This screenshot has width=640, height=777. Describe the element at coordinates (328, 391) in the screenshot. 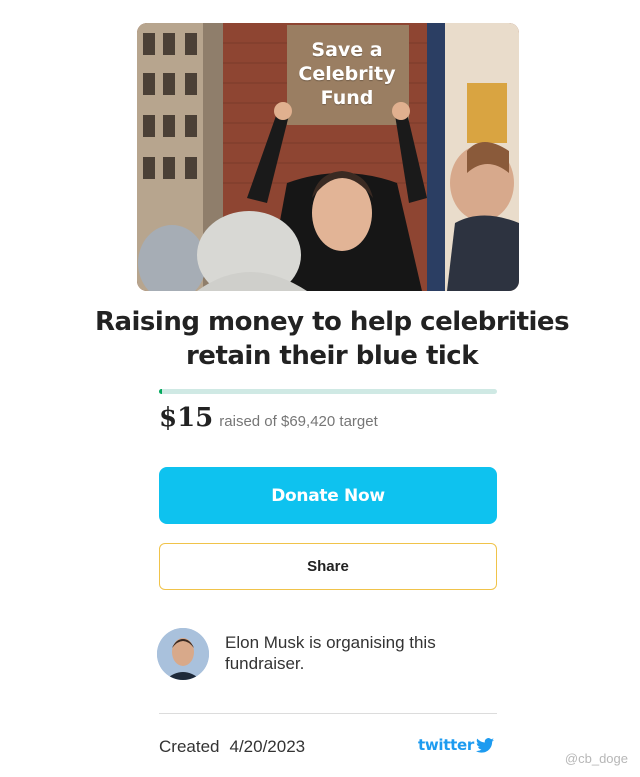

I see `progress-bar` at that location.